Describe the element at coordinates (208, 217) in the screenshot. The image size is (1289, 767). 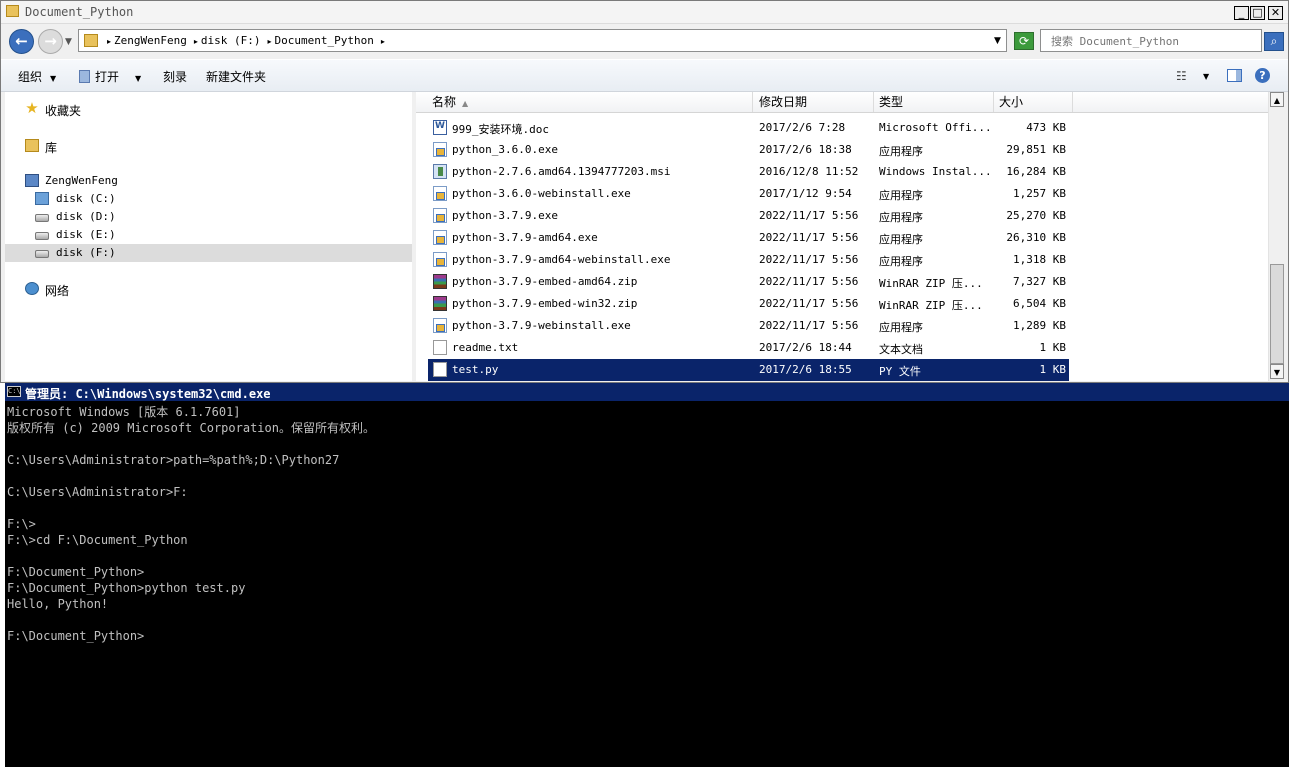
I see `nav-item-drive-d: disk (D:)` at that location.